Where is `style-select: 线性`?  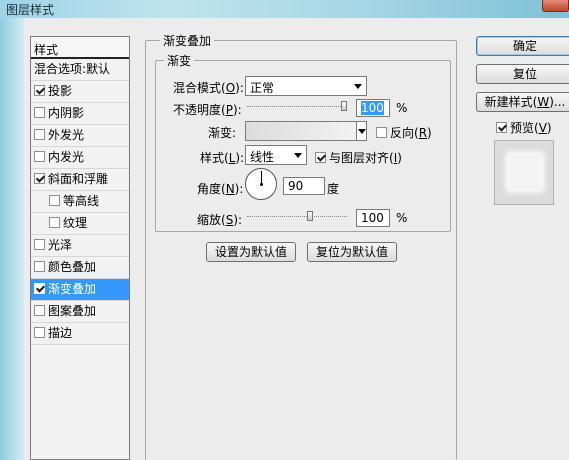 style-select: 线性 is located at coordinates (276, 155).